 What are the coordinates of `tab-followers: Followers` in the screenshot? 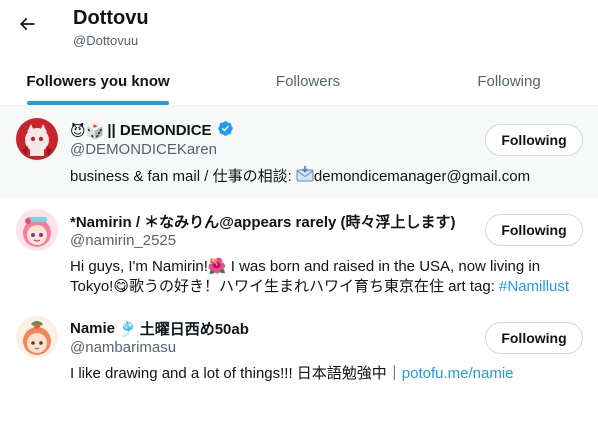 It's located at (308, 81).